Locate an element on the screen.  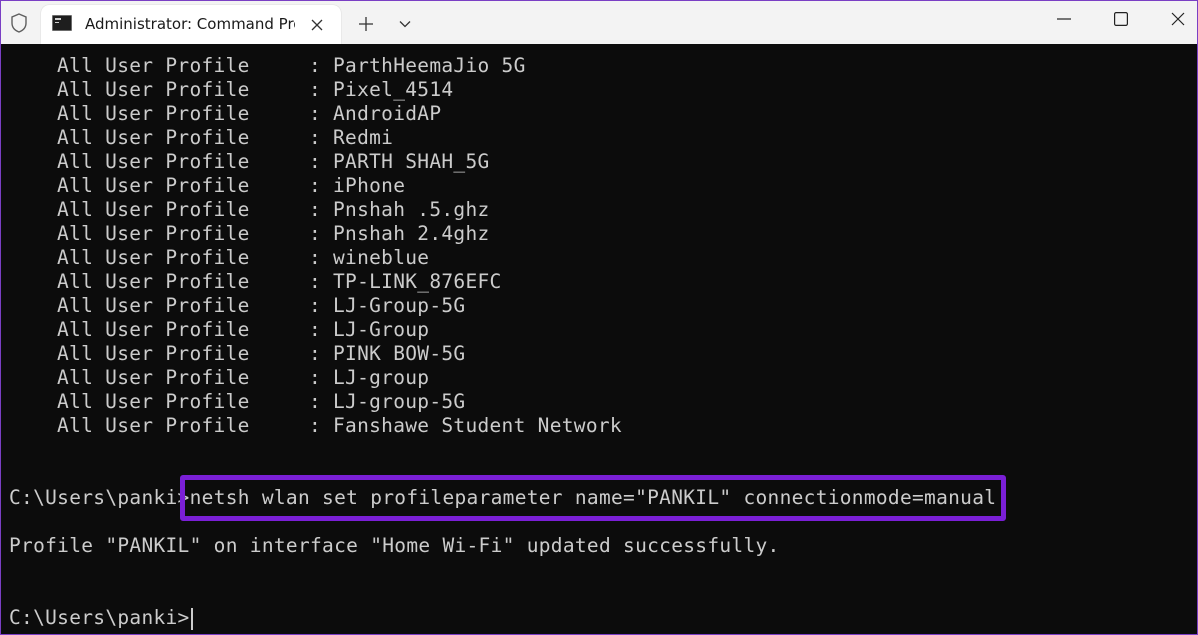
chevron-down-icon is located at coordinates (405, 24).